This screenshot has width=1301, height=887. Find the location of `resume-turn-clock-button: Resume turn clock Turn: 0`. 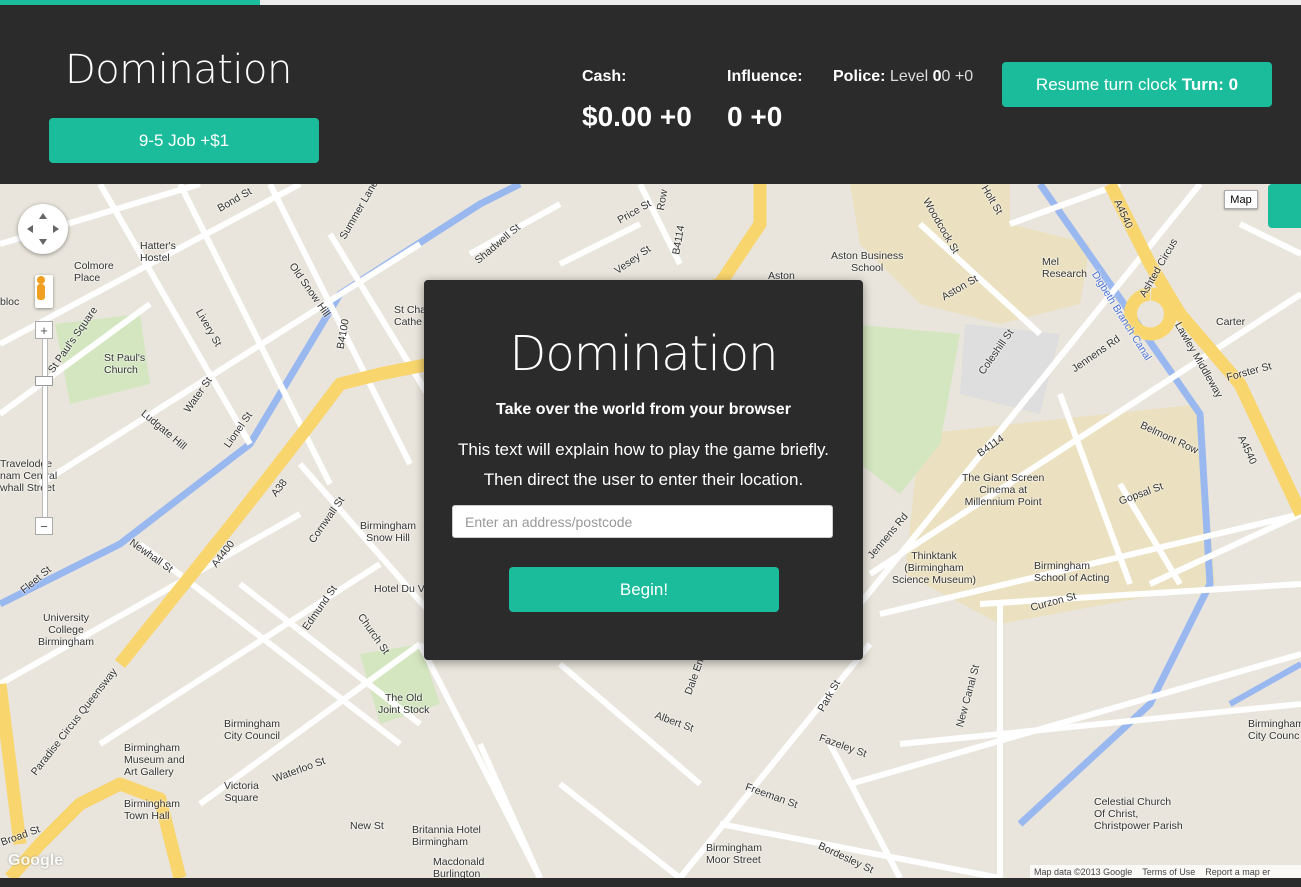

resume-turn-clock-button: Resume turn clock Turn: 0 is located at coordinates (1137, 84).